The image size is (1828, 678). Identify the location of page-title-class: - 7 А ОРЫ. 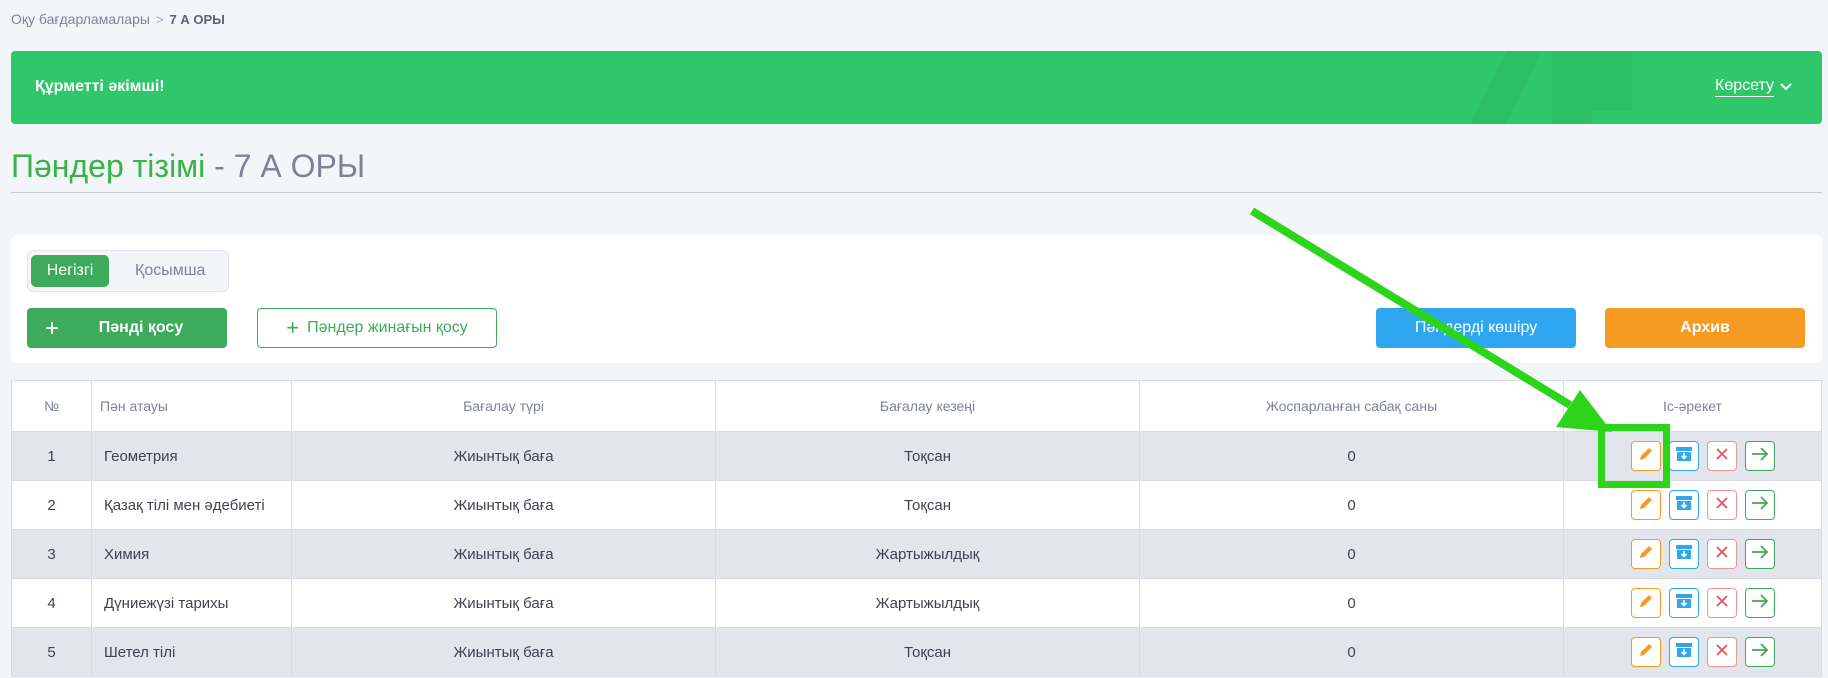
(285, 166).